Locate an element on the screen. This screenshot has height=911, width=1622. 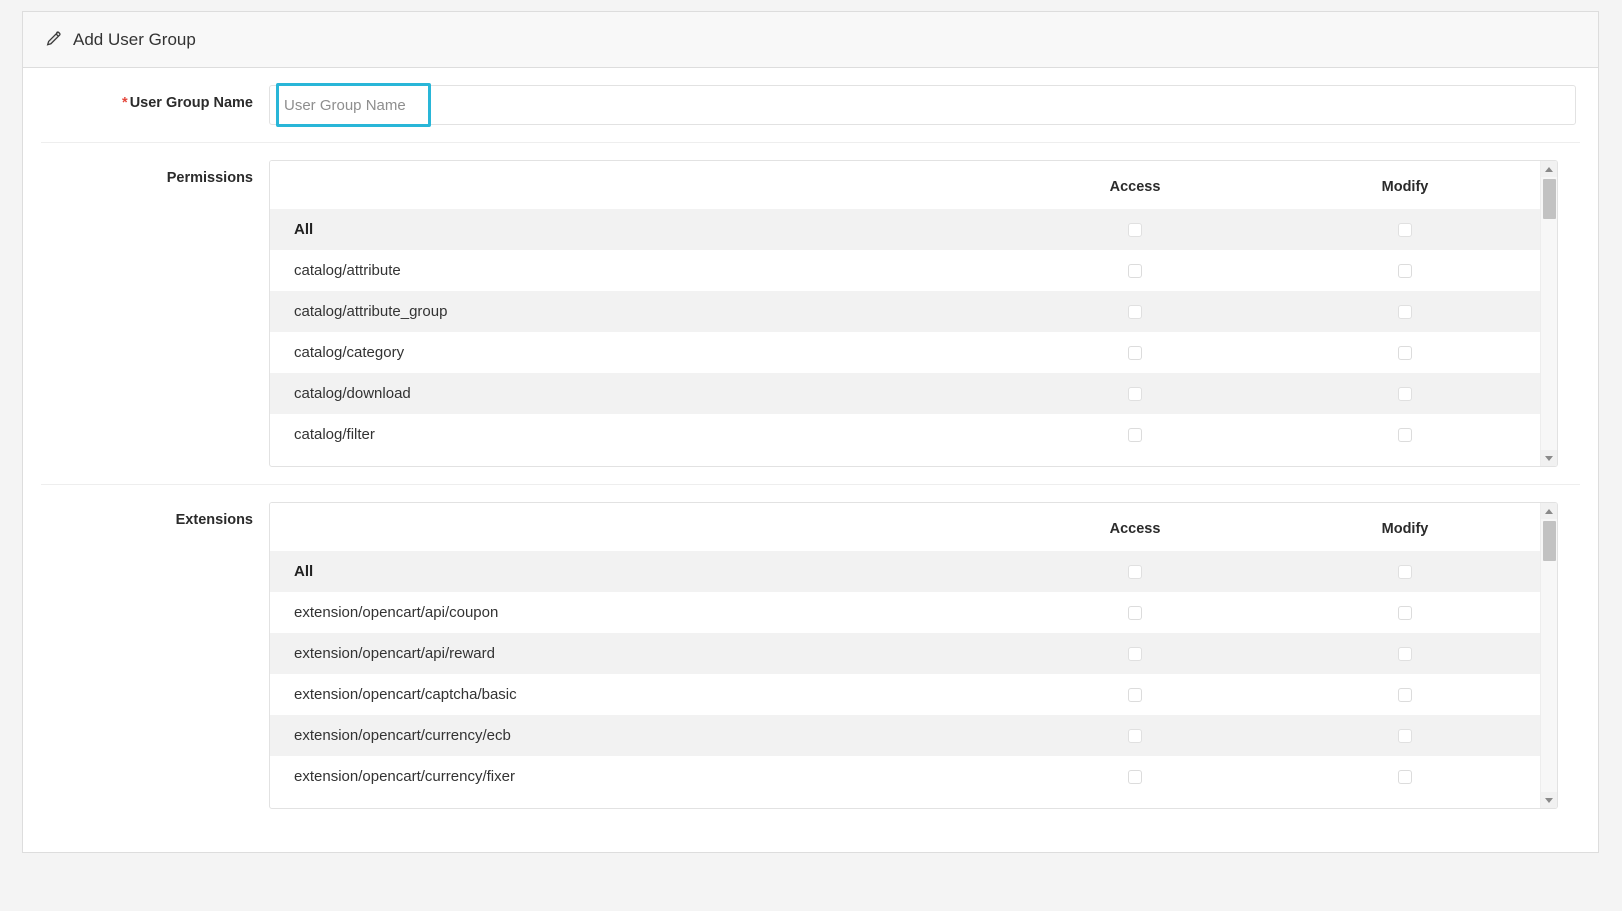
permissions-label: Permissions is located at coordinates (209, 178).